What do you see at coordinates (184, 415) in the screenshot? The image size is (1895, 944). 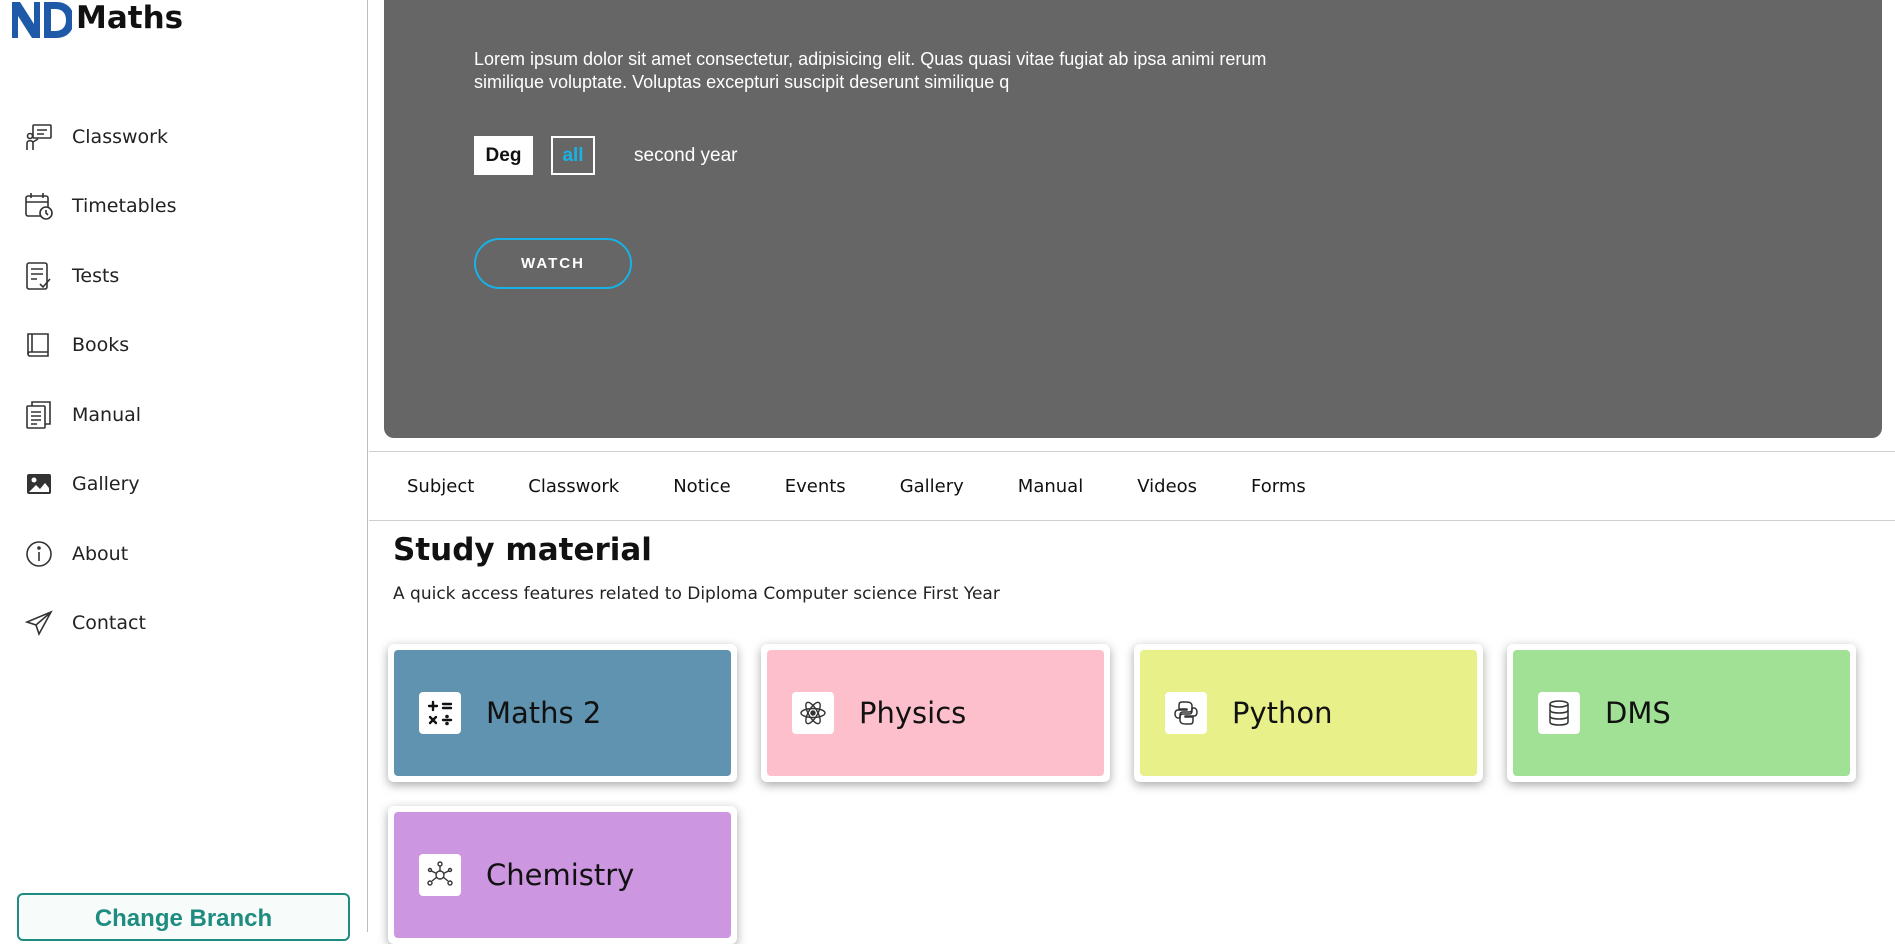 I see `sidebar-item-manual: Manual` at bounding box center [184, 415].